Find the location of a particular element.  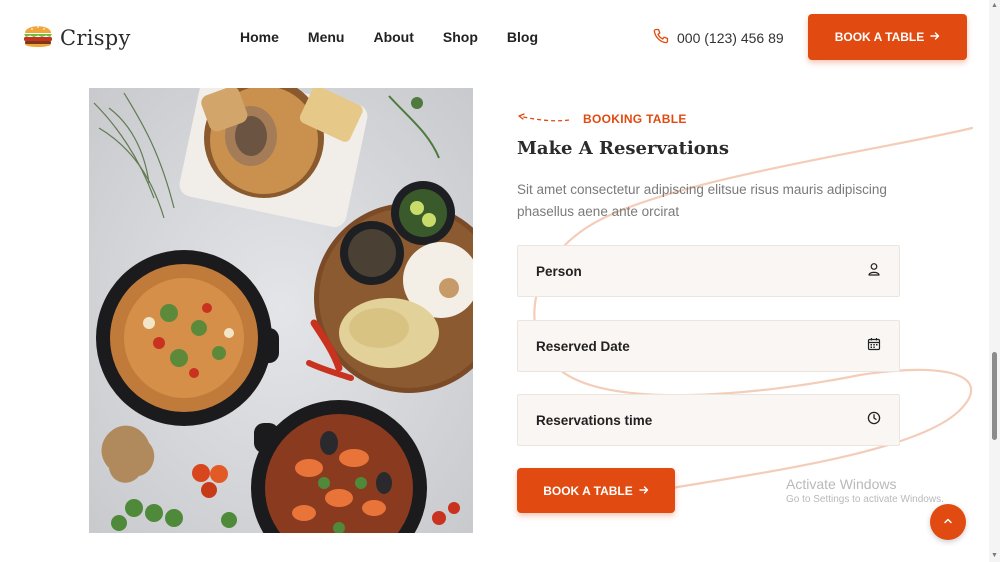

phone-icon is located at coordinates (661, 37).